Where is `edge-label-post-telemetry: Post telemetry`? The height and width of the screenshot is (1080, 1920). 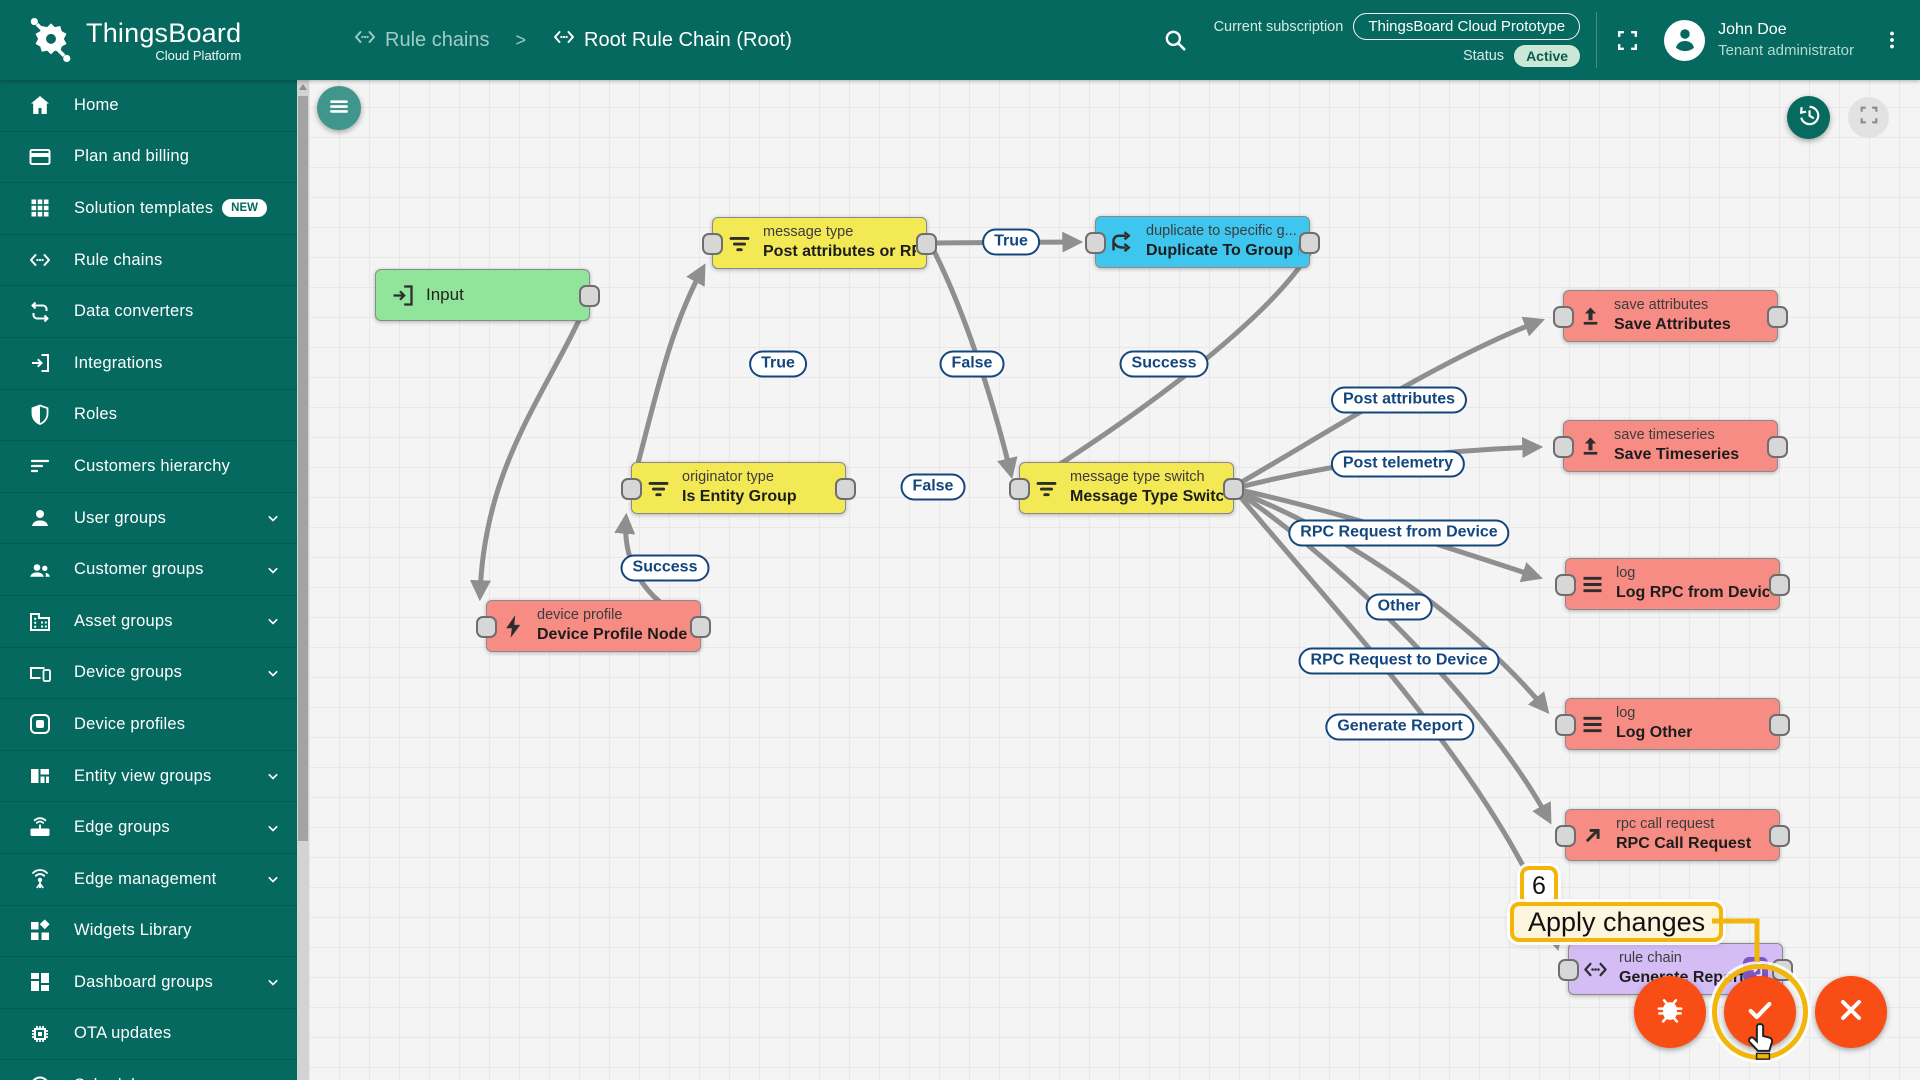
edge-label-post-telemetry: Post telemetry is located at coordinates (1398, 464).